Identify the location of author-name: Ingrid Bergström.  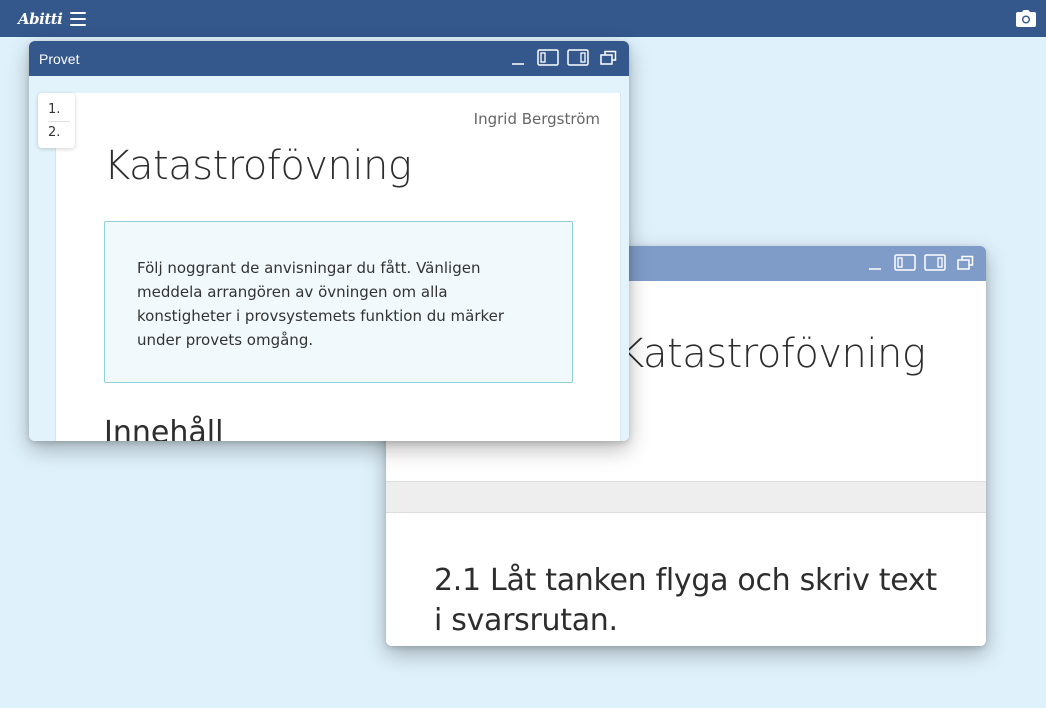
(536, 119).